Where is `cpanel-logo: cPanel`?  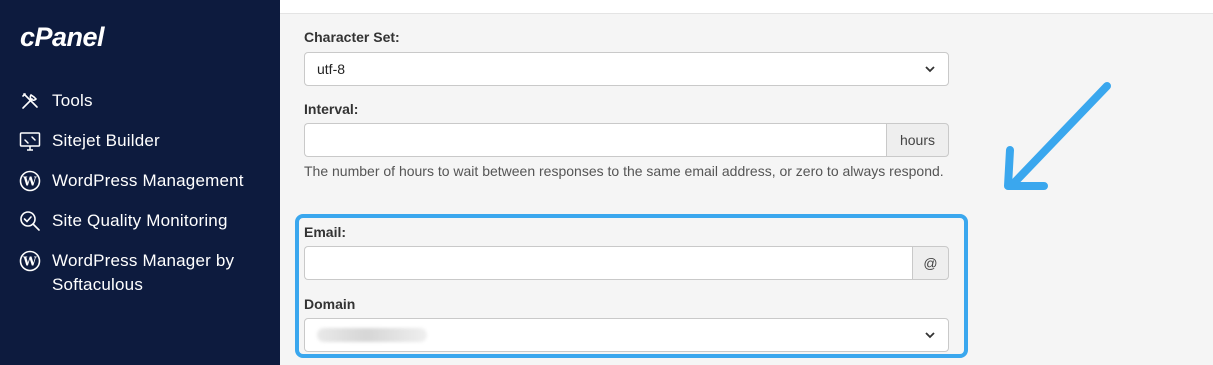 cpanel-logo: cPanel is located at coordinates (62, 37).